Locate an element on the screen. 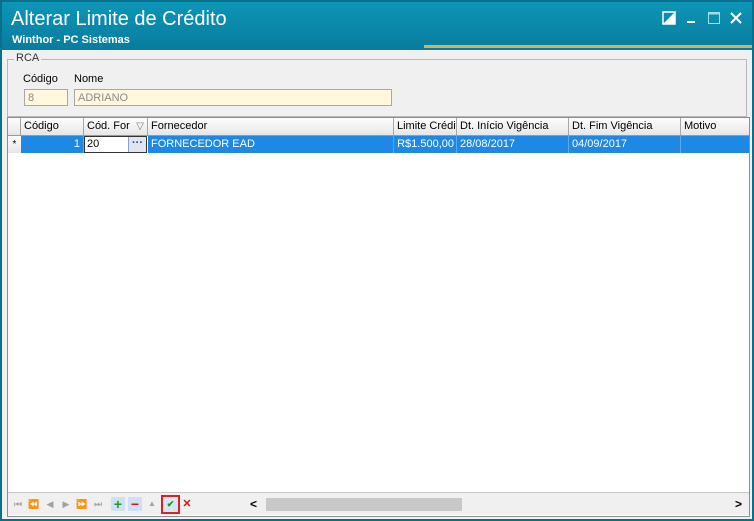 The image size is (754, 521). column-header-fornecedor: Fornecedor is located at coordinates (271, 126).